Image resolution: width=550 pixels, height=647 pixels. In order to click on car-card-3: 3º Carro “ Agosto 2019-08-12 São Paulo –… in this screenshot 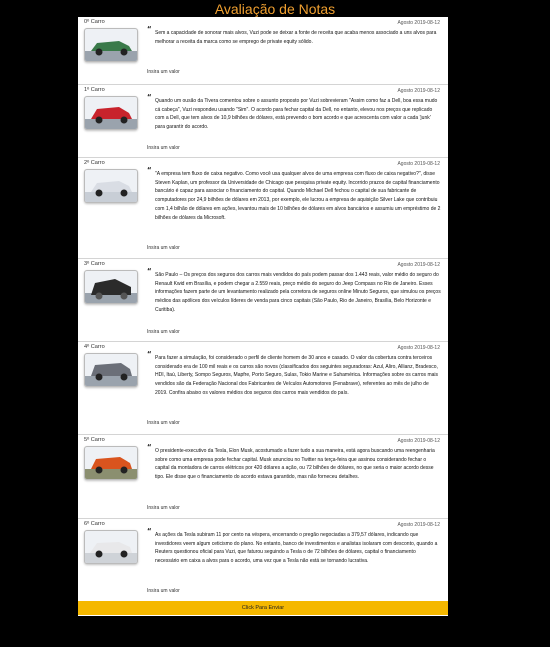, I will do `click(263, 300)`.